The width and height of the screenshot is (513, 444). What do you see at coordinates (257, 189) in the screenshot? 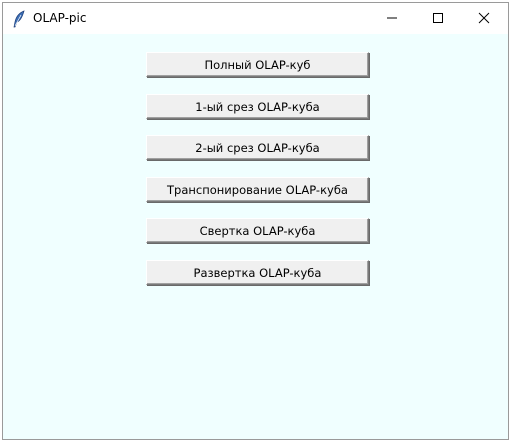
I see `transpose-button: Транспонирование OLAP-куба` at bounding box center [257, 189].